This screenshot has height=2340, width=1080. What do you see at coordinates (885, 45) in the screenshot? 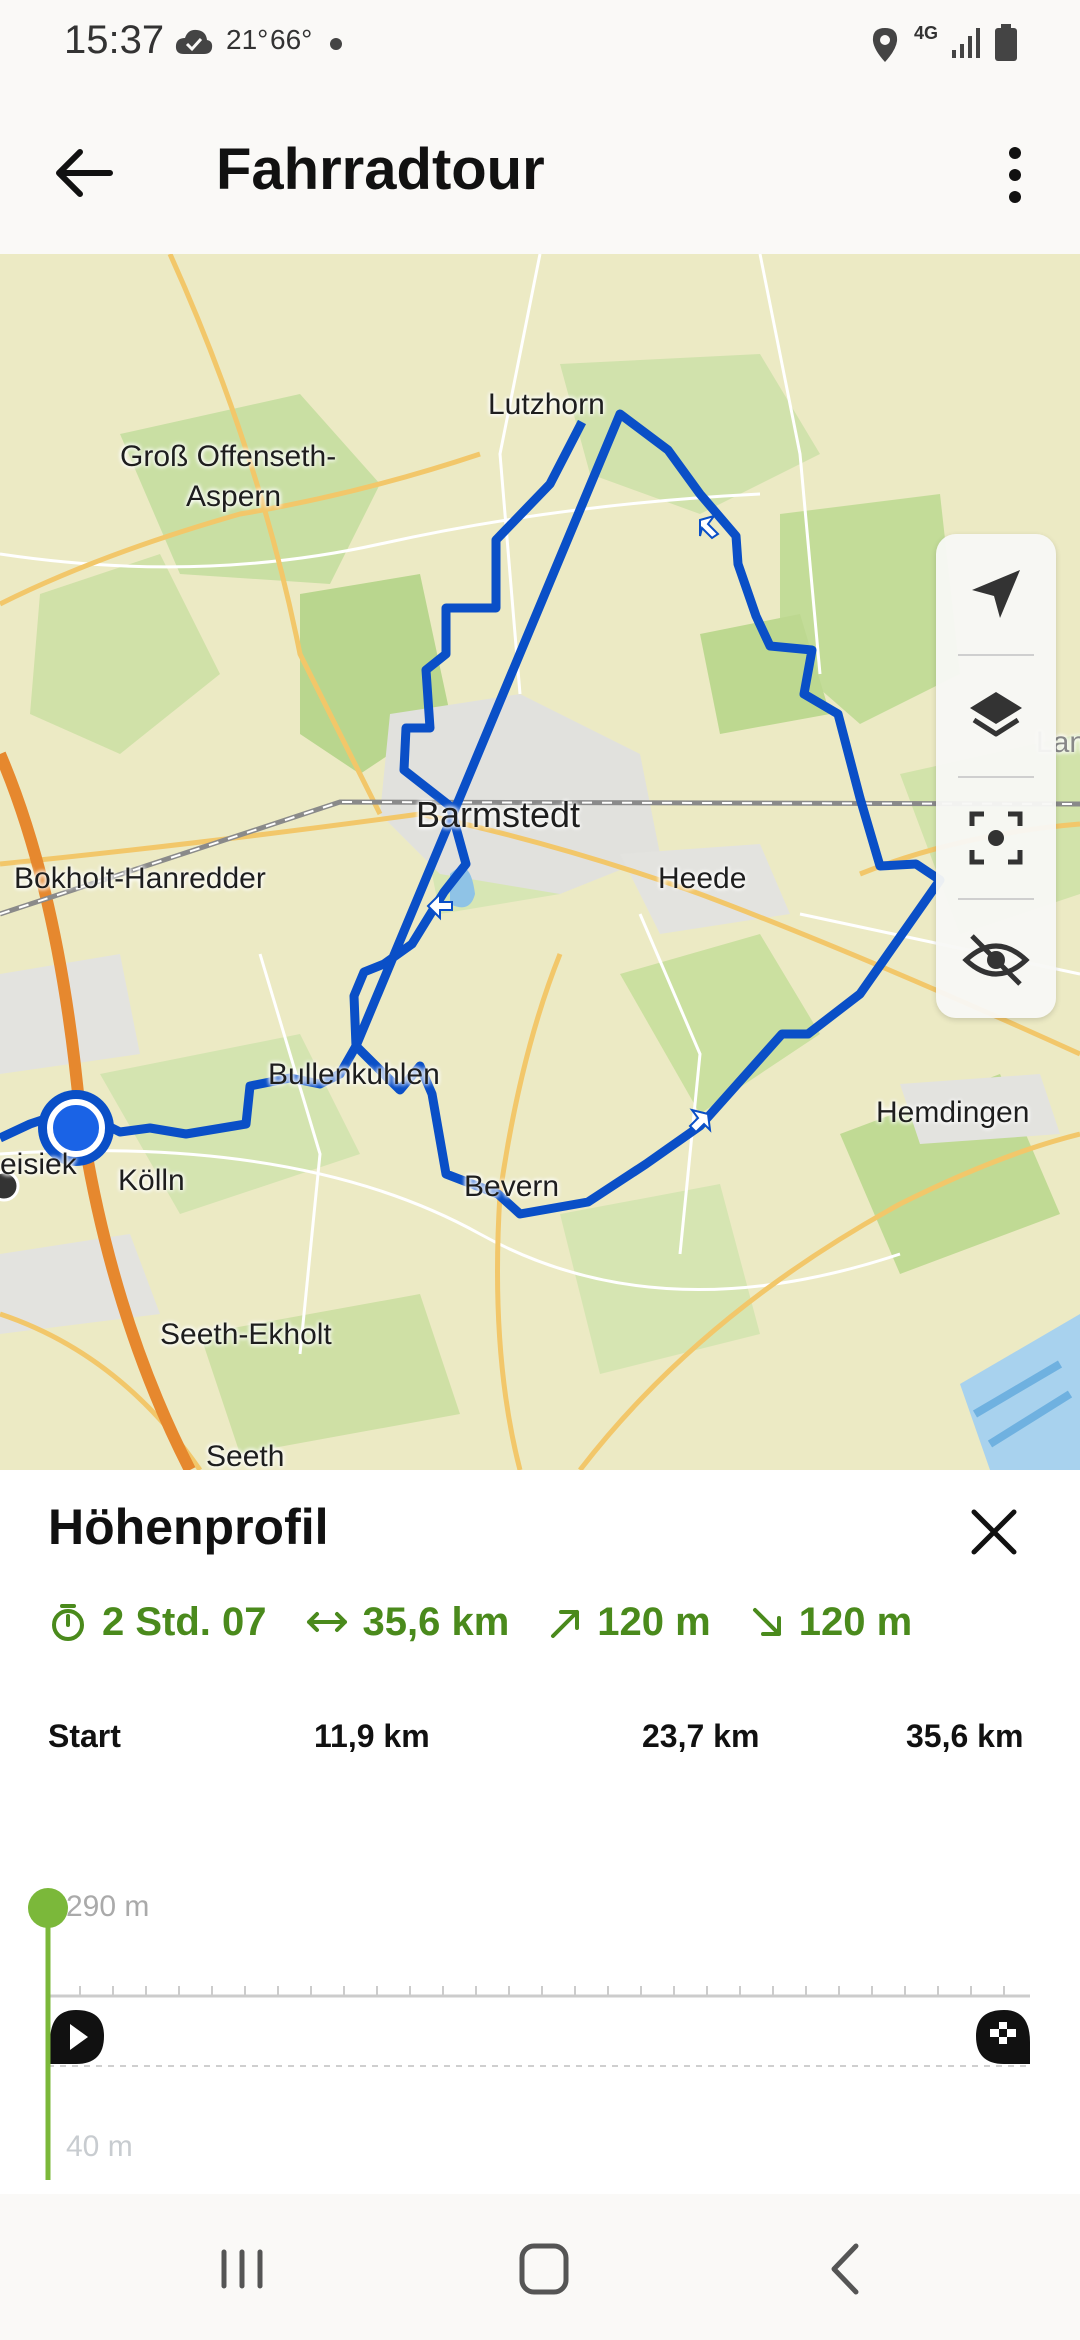
I see `location-icon` at bounding box center [885, 45].